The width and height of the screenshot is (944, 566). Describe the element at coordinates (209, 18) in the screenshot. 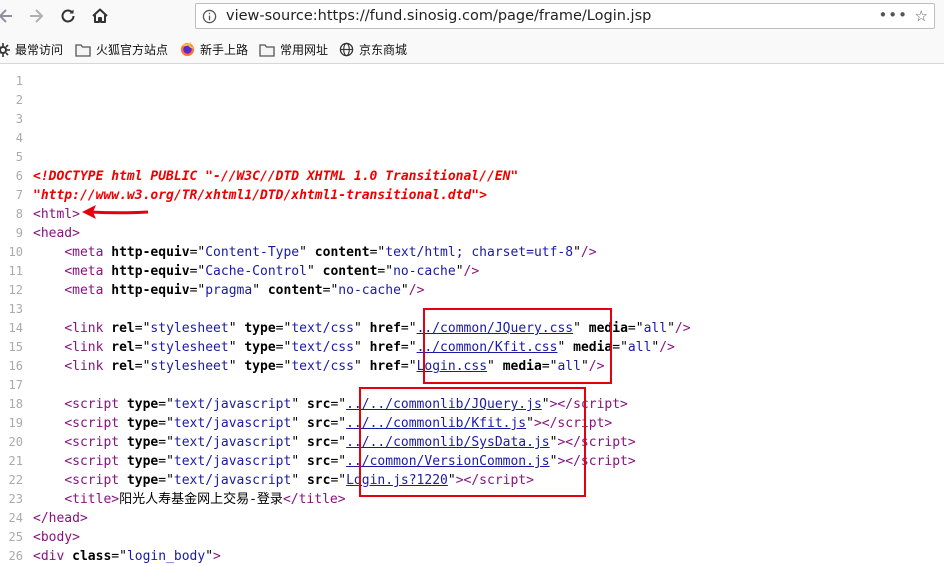

I see `info-icon` at that location.